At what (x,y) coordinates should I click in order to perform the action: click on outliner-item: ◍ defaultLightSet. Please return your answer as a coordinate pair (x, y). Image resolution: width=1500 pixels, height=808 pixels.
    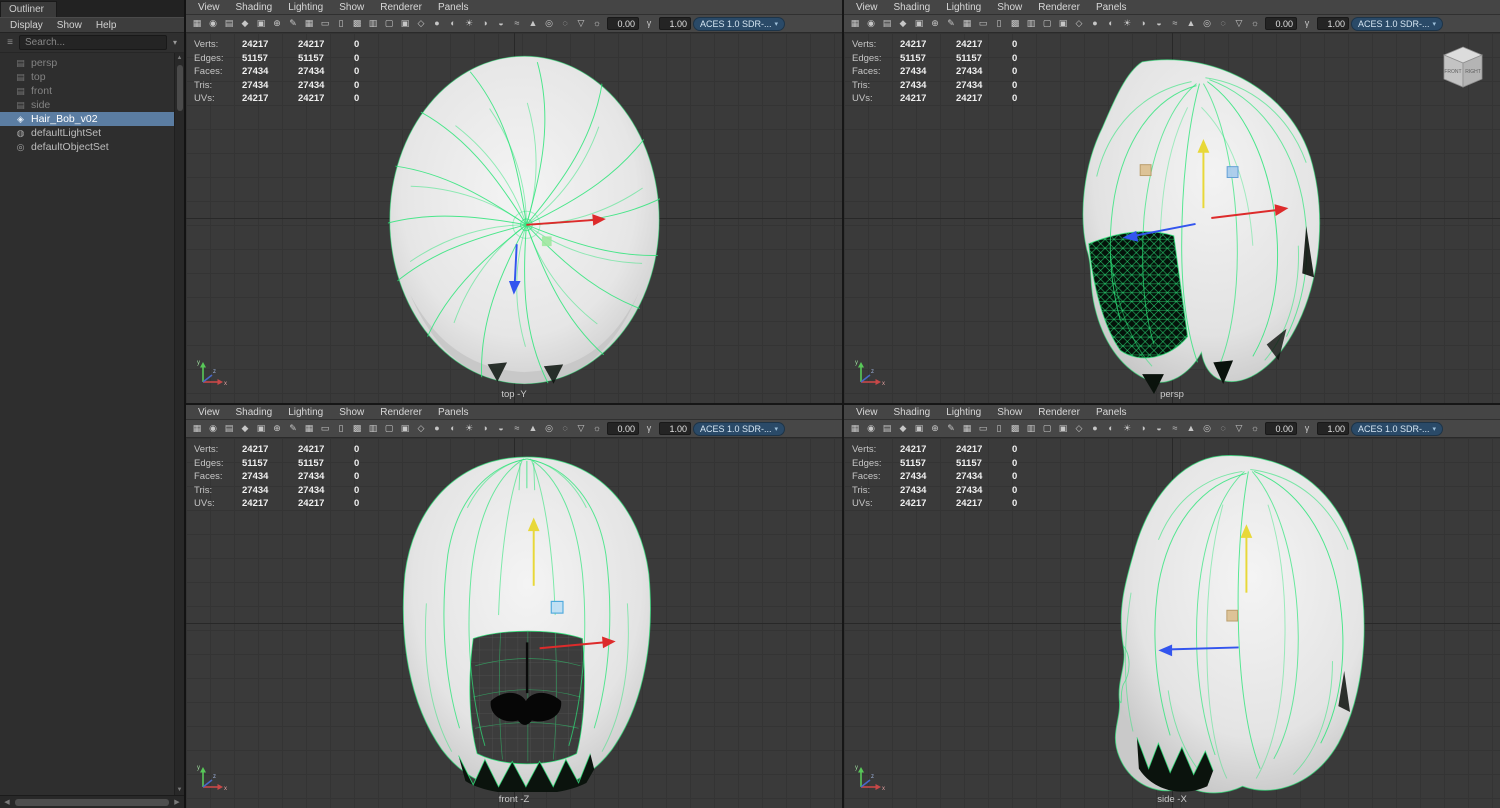
    Looking at the image, I should click on (87, 133).